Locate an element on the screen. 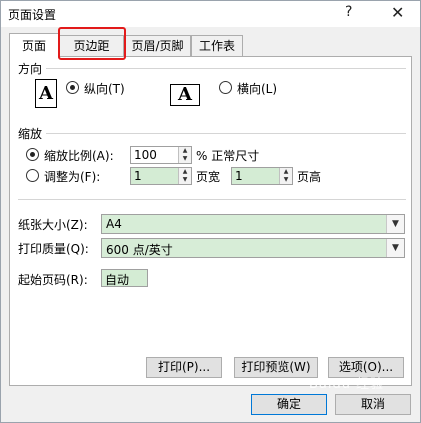 This screenshot has height=423, width=421. tab-sheet: 工作表 is located at coordinates (217, 46).